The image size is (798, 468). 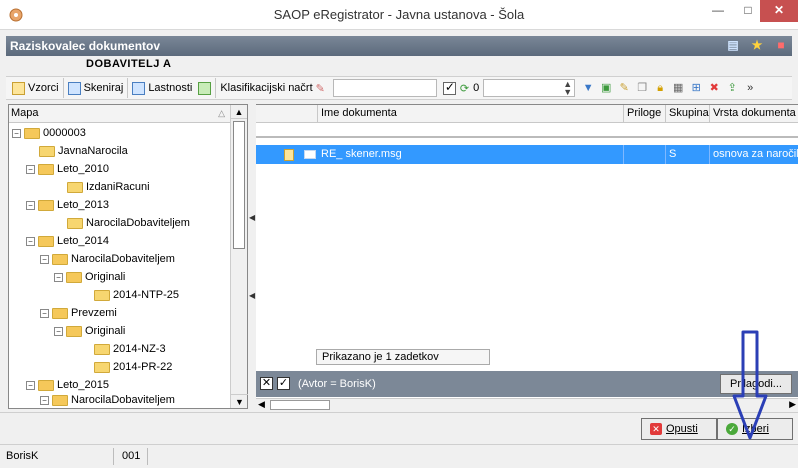 What do you see at coordinates (283, 383) in the screenshot?
I see `filter-enabled-checkbox: ✓` at bounding box center [283, 383].